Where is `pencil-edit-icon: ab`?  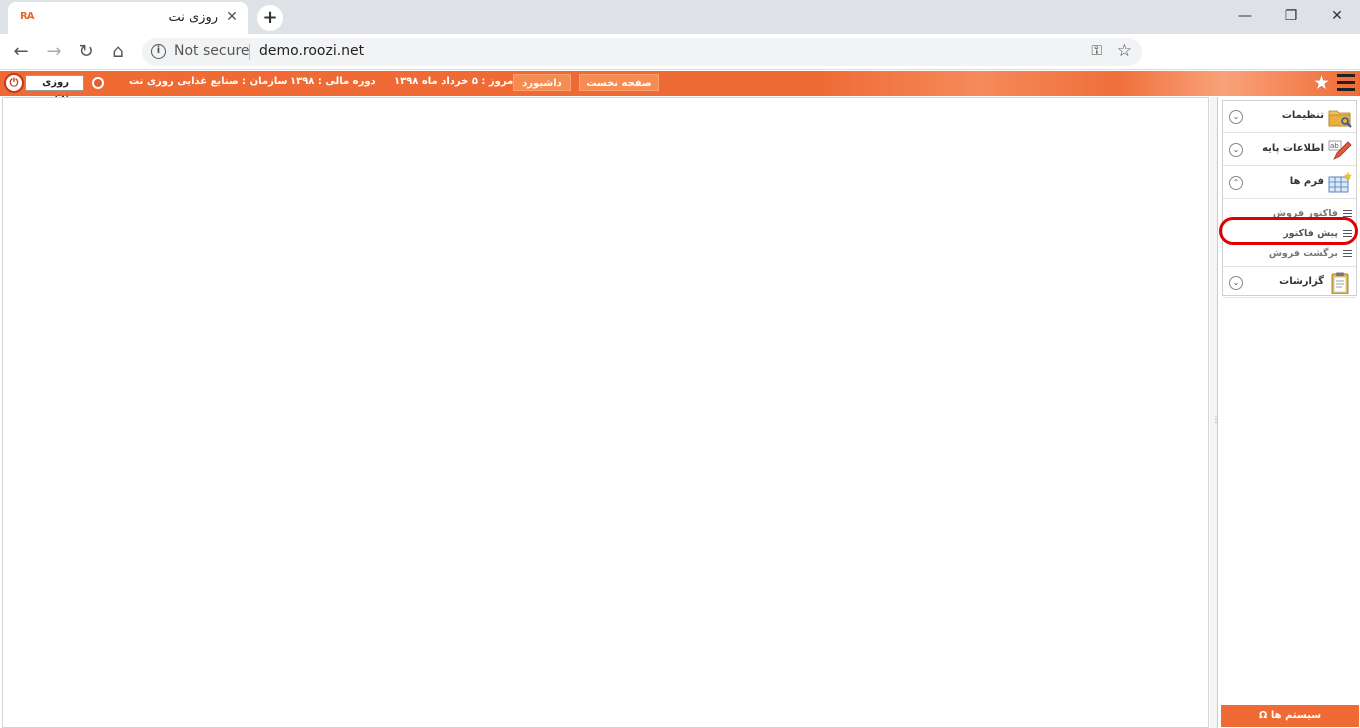
pencil-edit-icon: ab is located at coordinates (1340, 150).